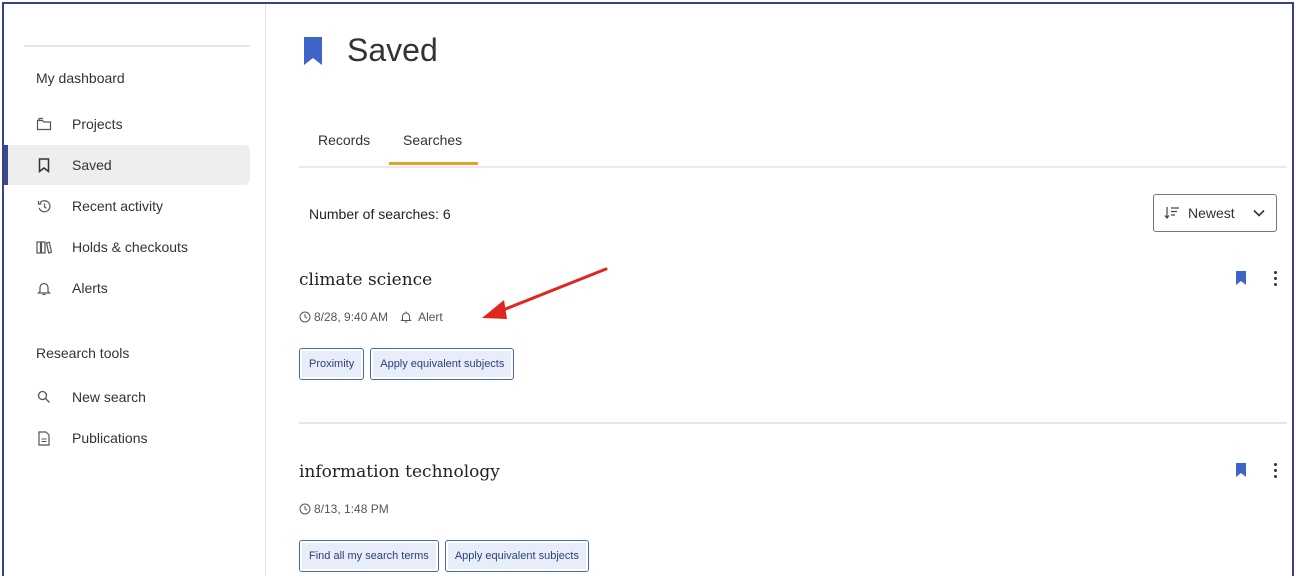 Image resolution: width=1296 pixels, height=578 pixels. I want to click on history-icon, so click(44, 206).